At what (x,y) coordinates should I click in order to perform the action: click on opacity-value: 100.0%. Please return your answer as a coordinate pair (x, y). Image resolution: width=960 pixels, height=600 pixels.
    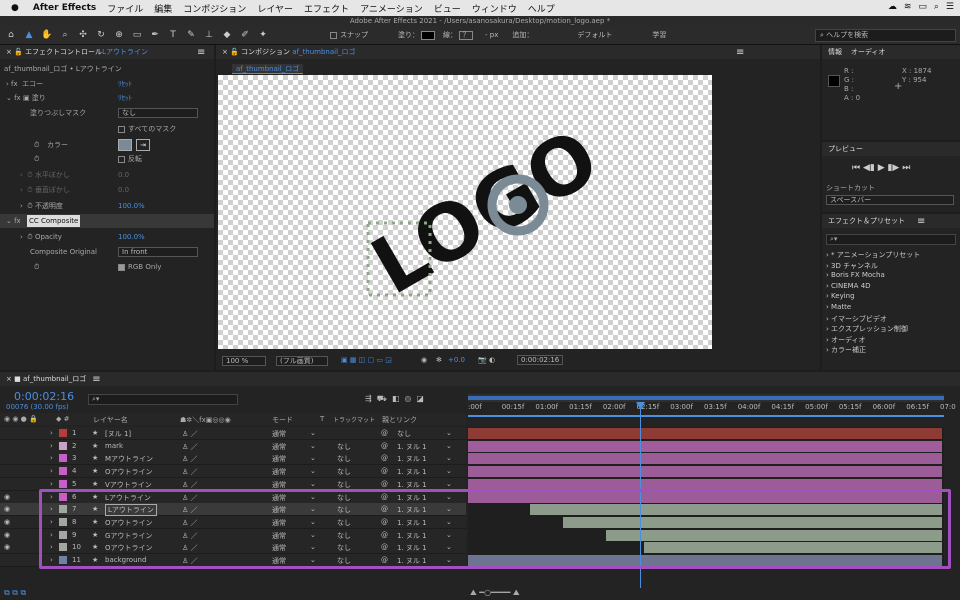
    Looking at the image, I should click on (131, 206).